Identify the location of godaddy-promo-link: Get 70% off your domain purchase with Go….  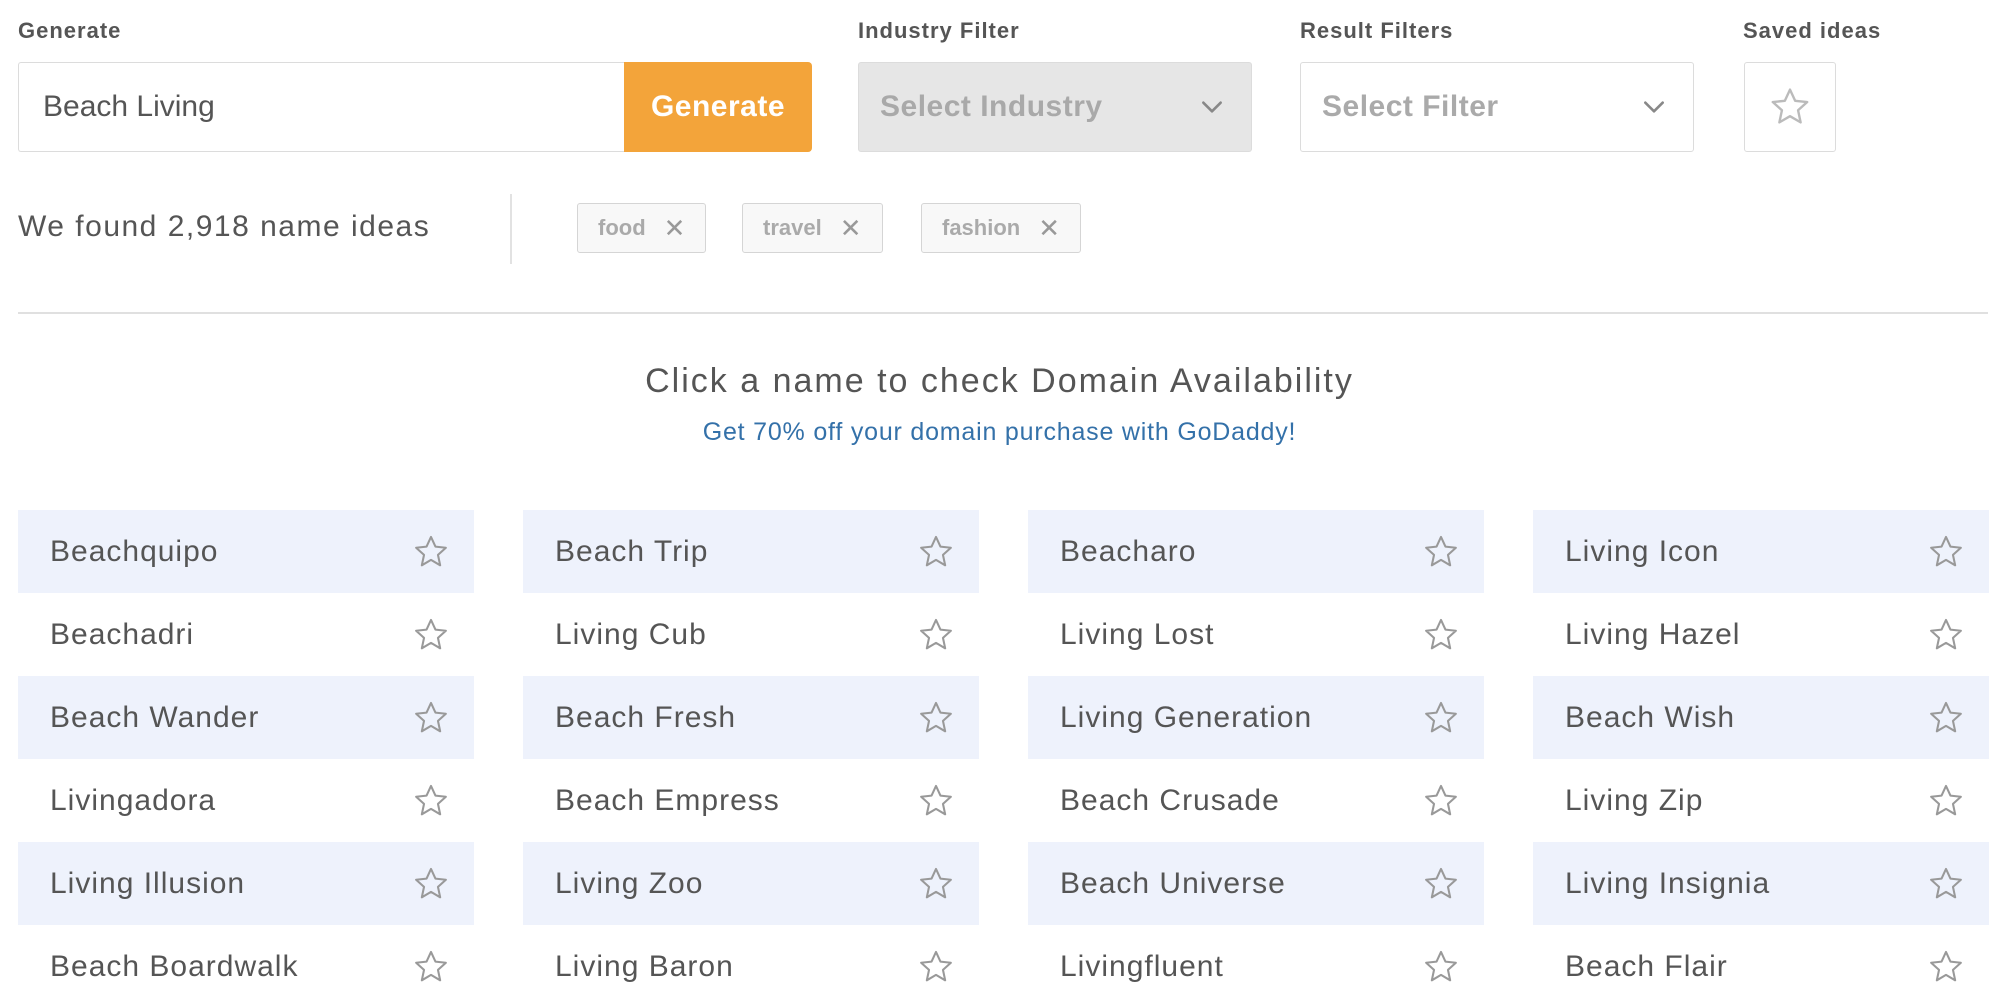
(999, 432).